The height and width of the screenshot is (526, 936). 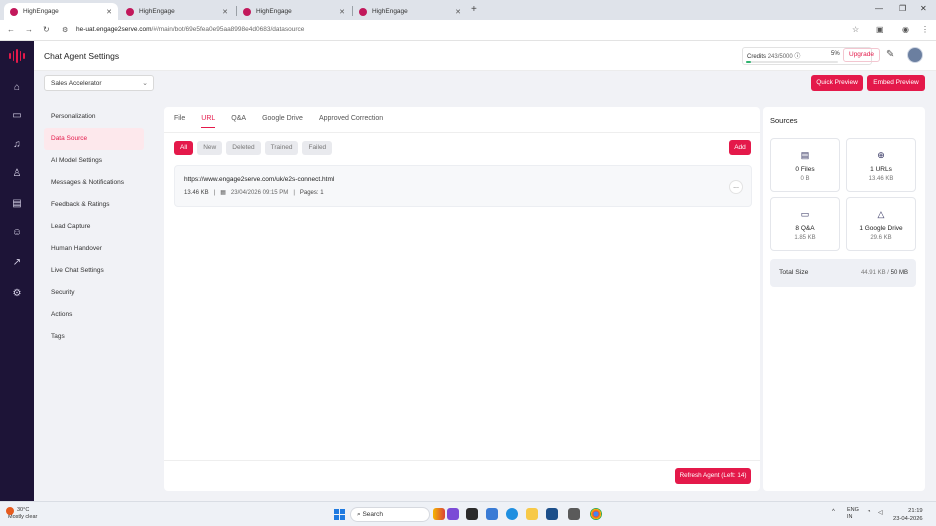 What do you see at coordinates (596, 514) in the screenshot?
I see `chrome-icon` at bounding box center [596, 514].